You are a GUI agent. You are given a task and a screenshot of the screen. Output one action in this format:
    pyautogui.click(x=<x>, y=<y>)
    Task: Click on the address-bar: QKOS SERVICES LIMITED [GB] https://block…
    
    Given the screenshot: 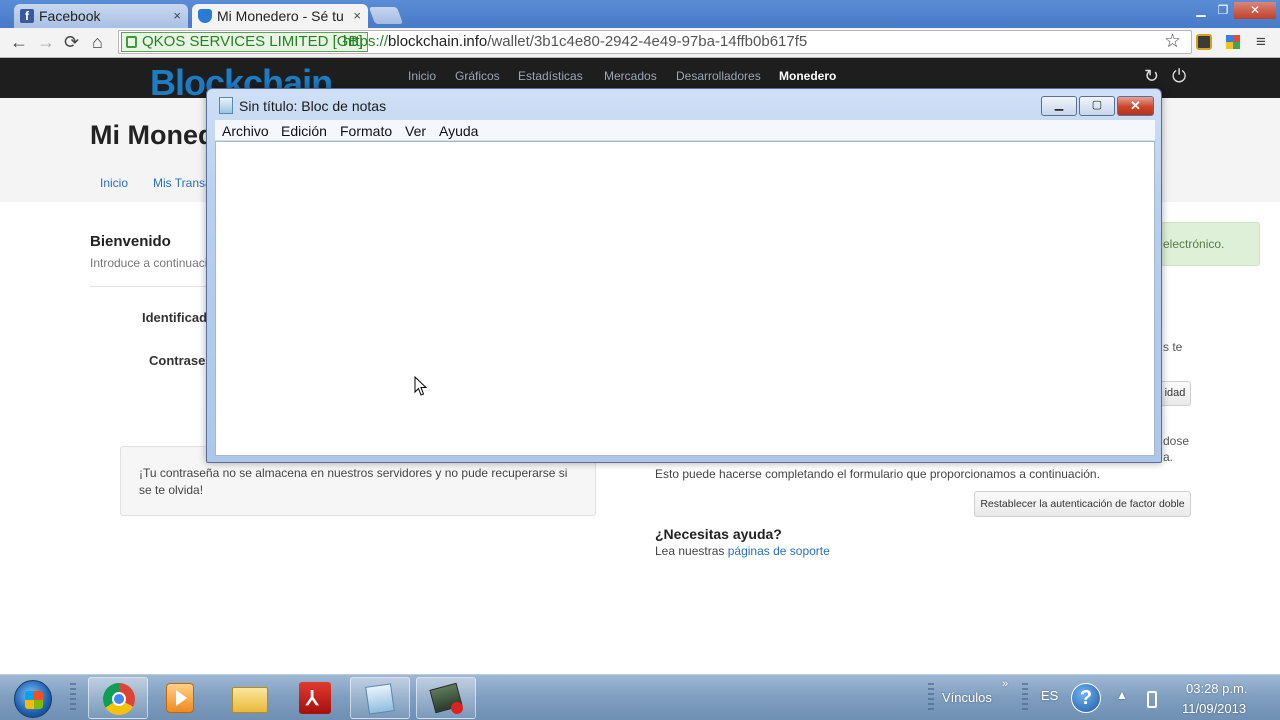 What is the action you would take?
    pyautogui.click(x=655, y=42)
    